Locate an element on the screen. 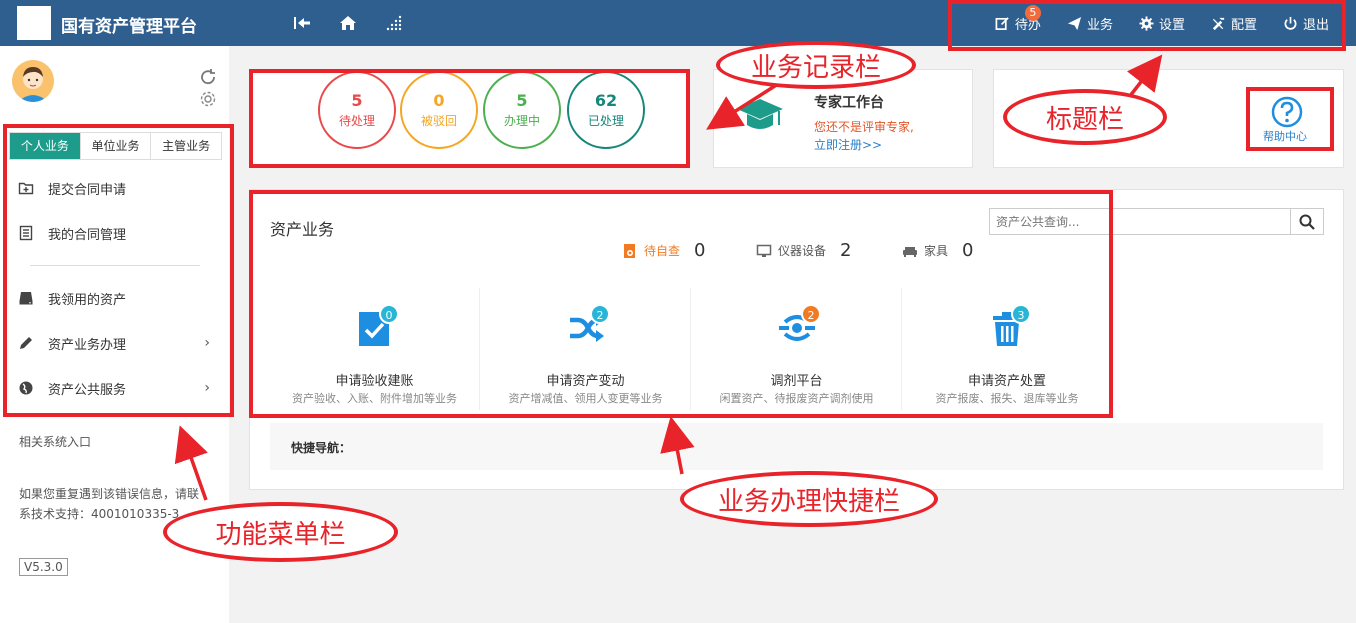 Image resolution: width=1356 pixels, height=623 pixels. annotation-label-menu: 功能菜单栏 is located at coordinates (280, 532).